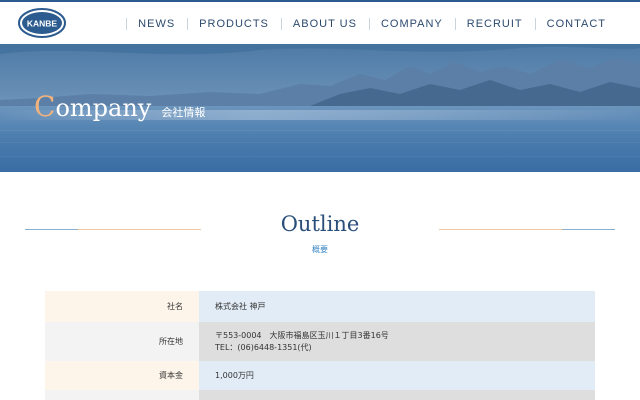 Image resolution: width=640 pixels, height=400 pixels. I want to click on nav-news: NEWS, so click(156, 24).